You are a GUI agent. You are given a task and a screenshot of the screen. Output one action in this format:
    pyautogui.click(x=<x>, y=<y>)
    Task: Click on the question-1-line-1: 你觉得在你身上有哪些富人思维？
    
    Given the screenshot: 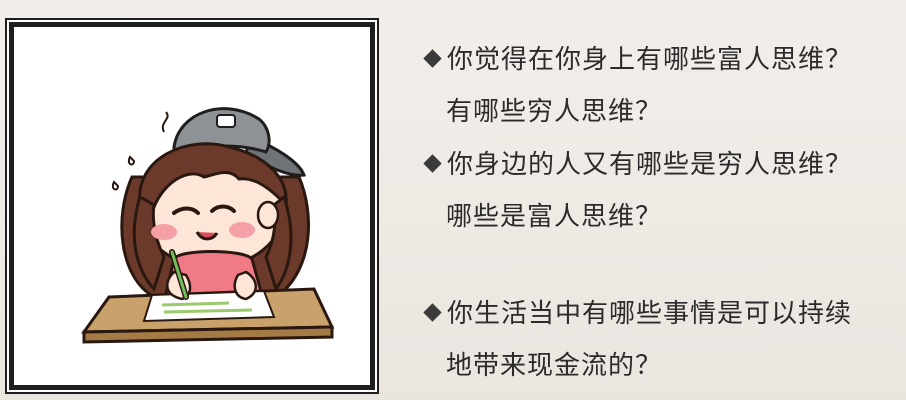 What is the action you would take?
    pyautogui.click(x=637, y=60)
    